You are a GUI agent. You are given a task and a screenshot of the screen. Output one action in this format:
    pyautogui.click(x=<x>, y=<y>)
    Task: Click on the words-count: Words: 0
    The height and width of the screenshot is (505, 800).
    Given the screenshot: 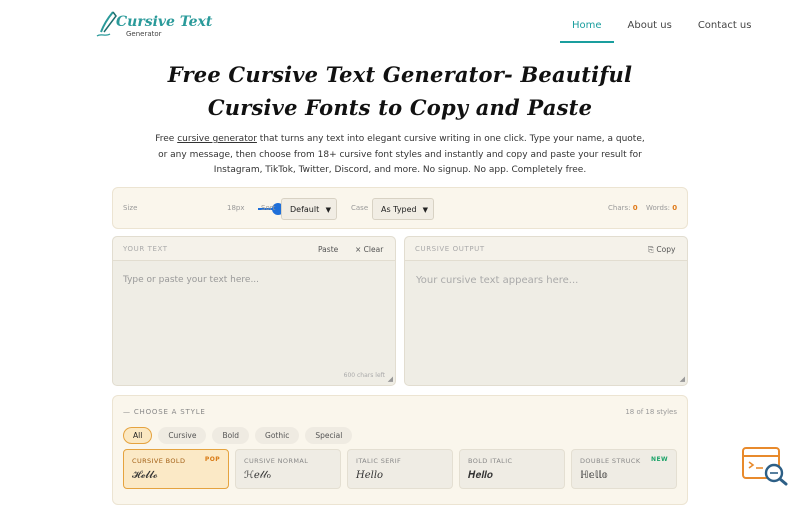 What is the action you would take?
    pyautogui.click(x=661, y=208)
    